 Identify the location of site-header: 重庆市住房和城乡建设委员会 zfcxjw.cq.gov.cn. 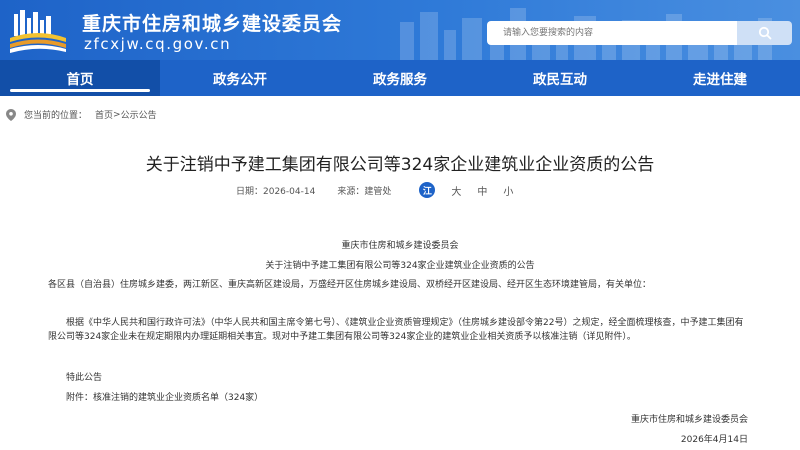
(400, 30).